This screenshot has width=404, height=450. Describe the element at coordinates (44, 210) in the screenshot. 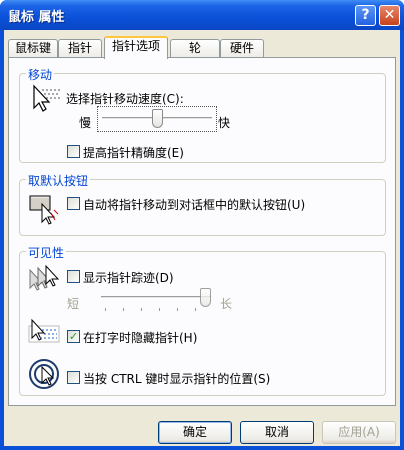

I see `snap-to-button-icon` at that location.